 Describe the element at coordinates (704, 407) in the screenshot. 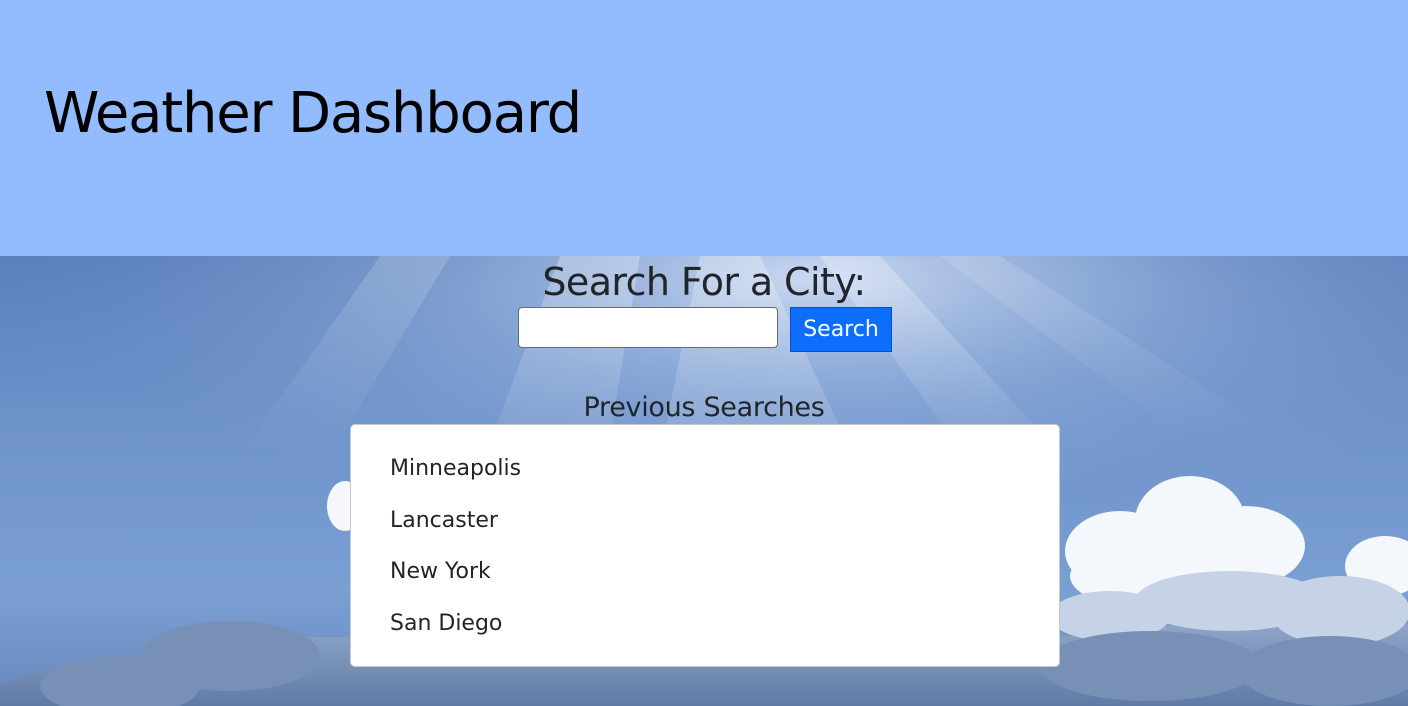

I see `previous-searches-heading: Previous Searches` at that location.